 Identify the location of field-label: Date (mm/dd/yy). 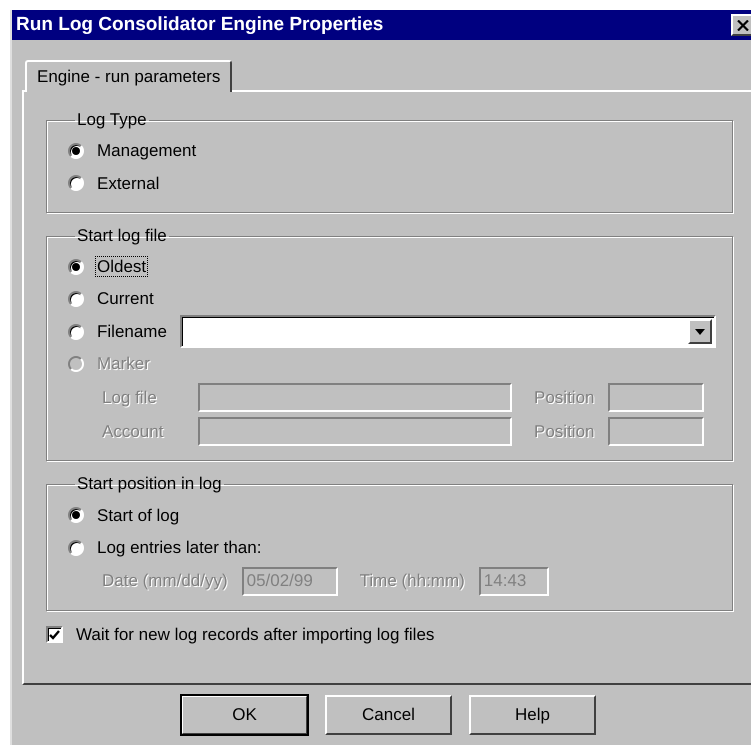
(165, 581).